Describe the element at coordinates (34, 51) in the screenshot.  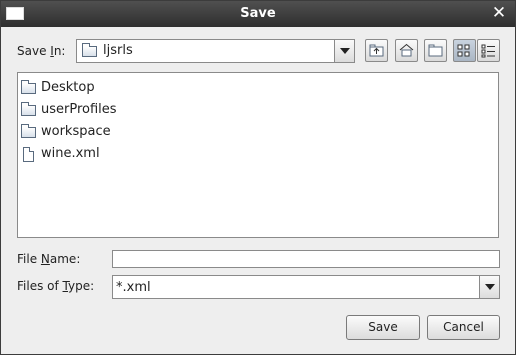
I see `save-in-label-prefix: Save` at that location.